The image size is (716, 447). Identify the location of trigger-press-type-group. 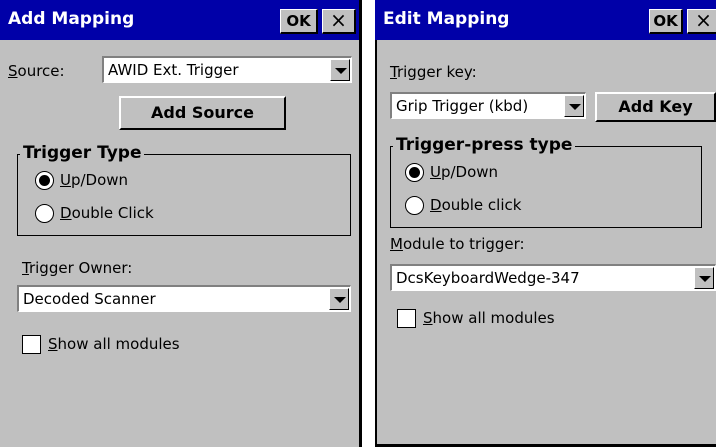
(546, 187).